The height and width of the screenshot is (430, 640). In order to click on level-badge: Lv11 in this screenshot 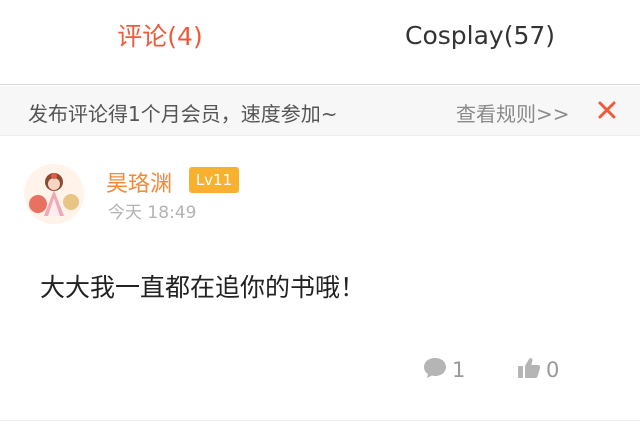, I will do `click(214, 180)`.